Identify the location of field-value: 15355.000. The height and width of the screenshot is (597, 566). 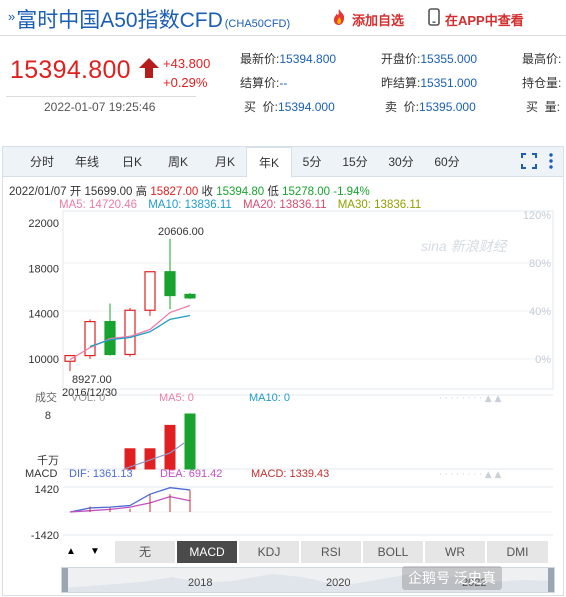
(449, 59).